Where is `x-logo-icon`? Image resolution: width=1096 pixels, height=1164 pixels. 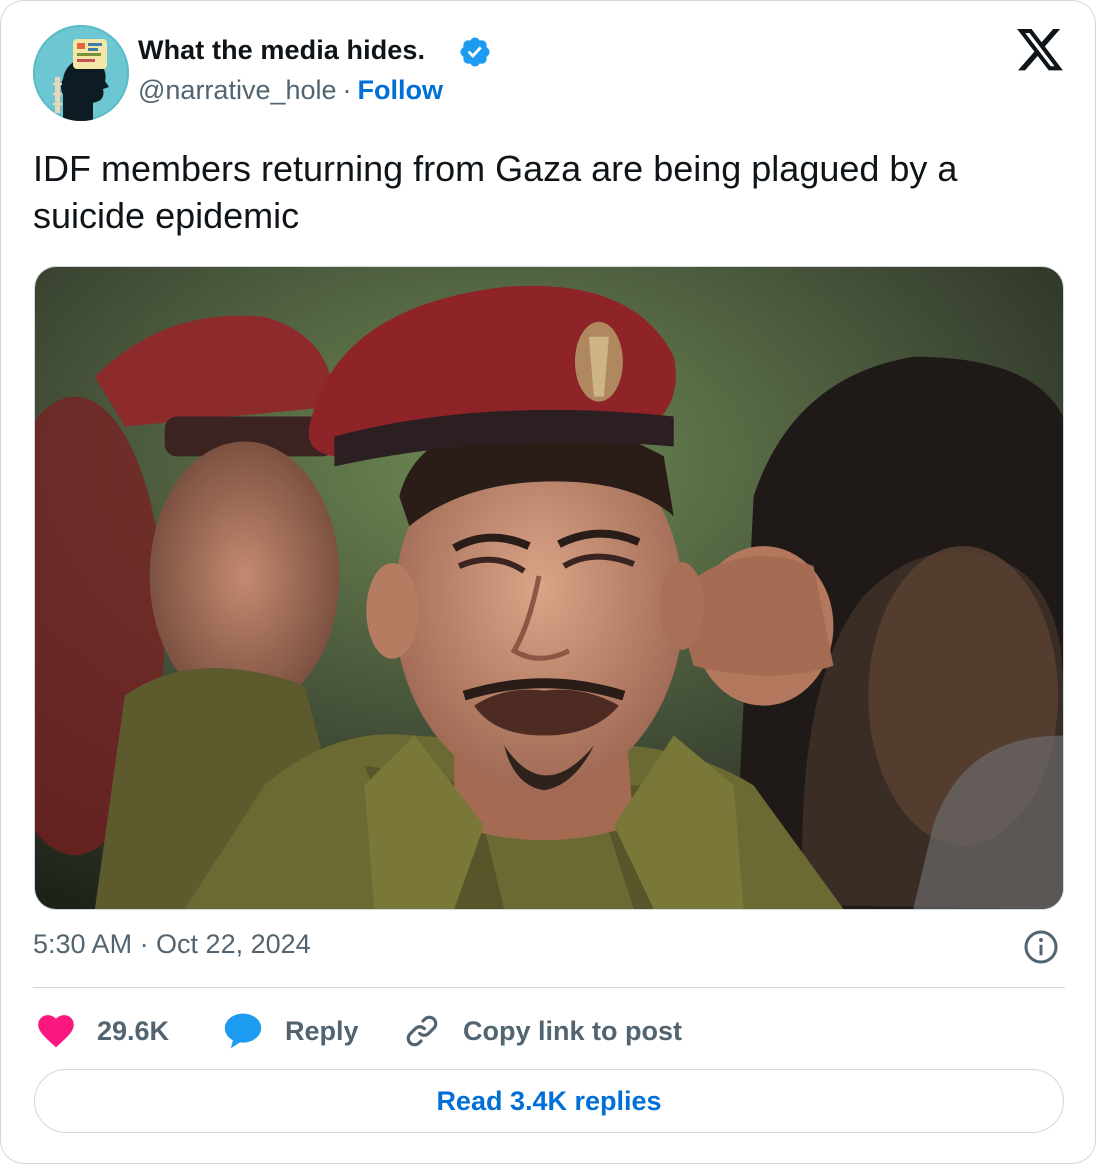
x-logo-icon is located at coordinates (1040, 50).